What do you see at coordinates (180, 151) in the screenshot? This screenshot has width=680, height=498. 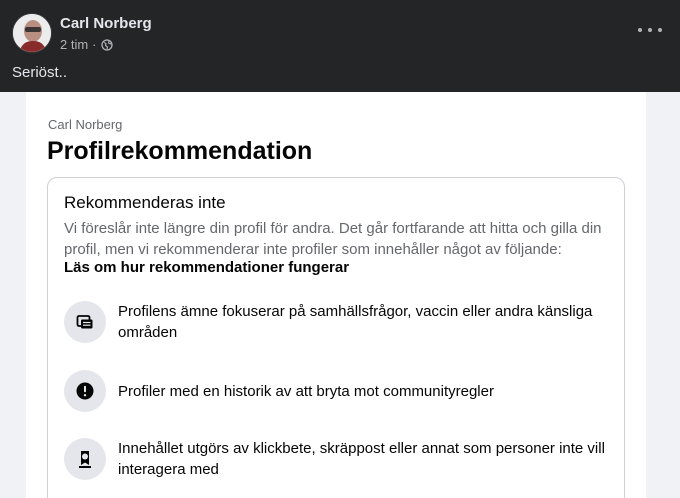 I see `page-title: Profilrekommendation` at bounding box center [180, 151].